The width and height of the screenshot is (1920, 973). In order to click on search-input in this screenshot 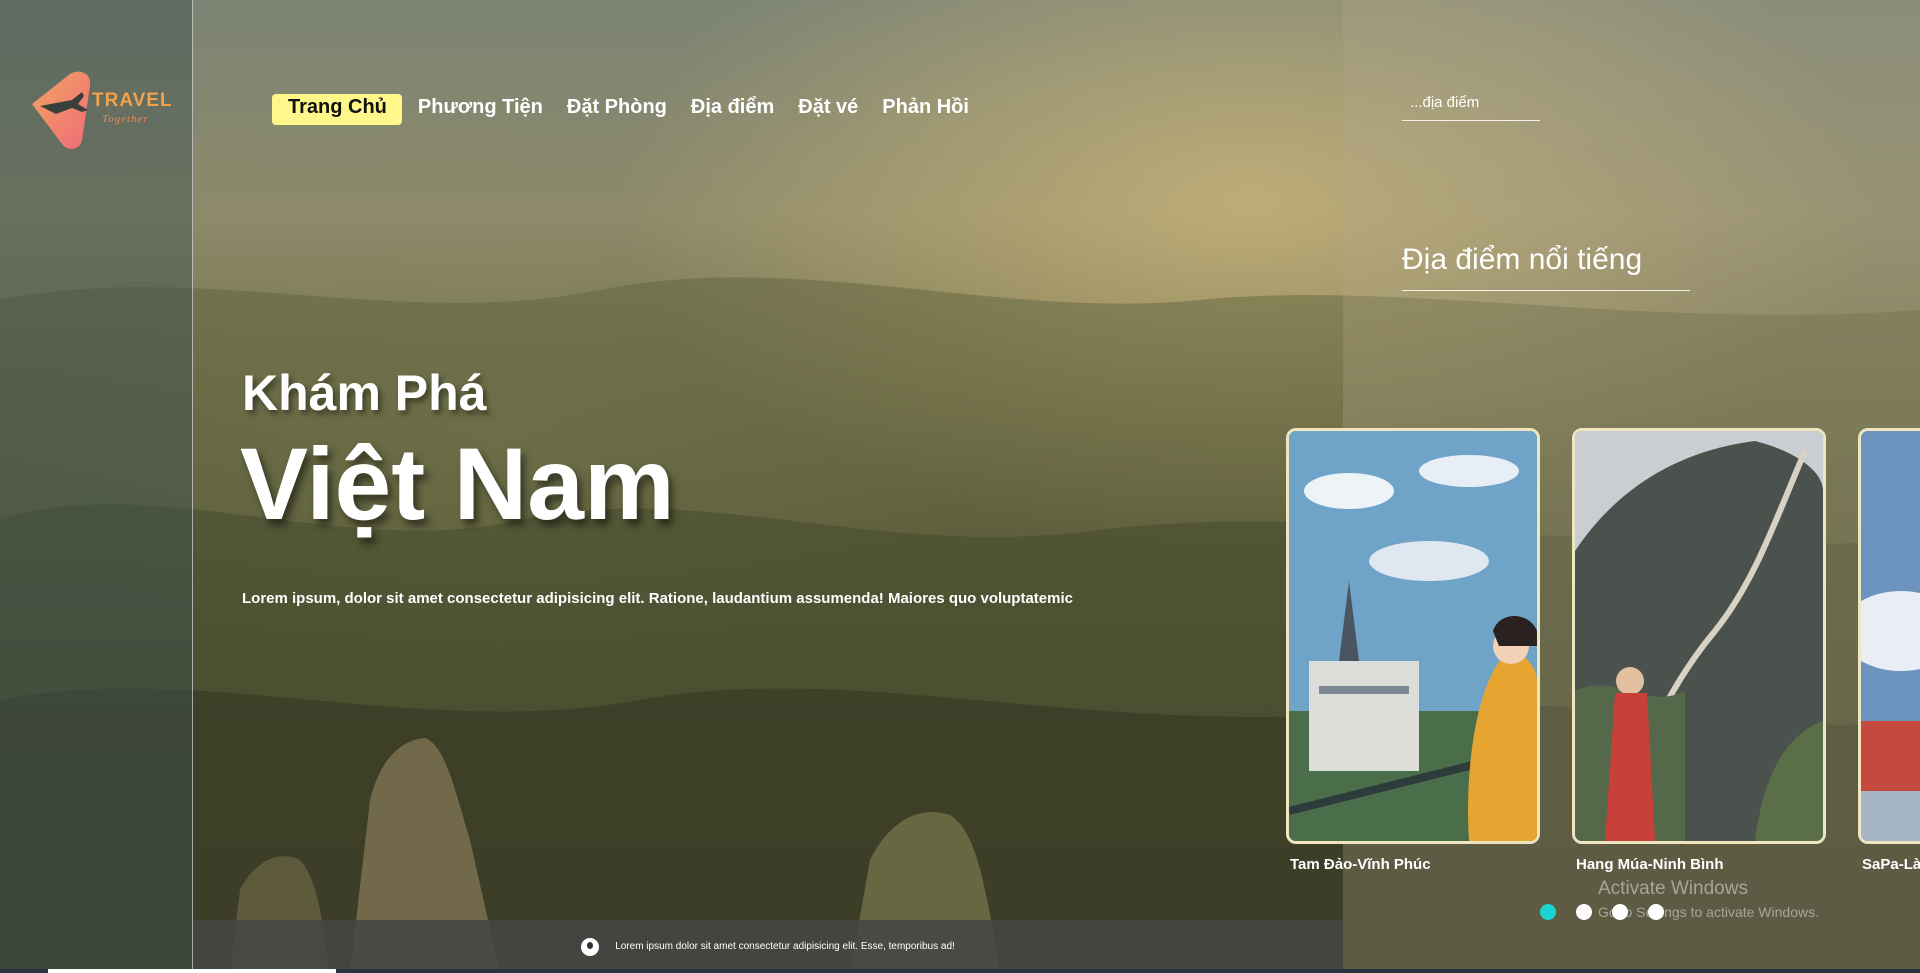, I will do `click(1471, 102)`.